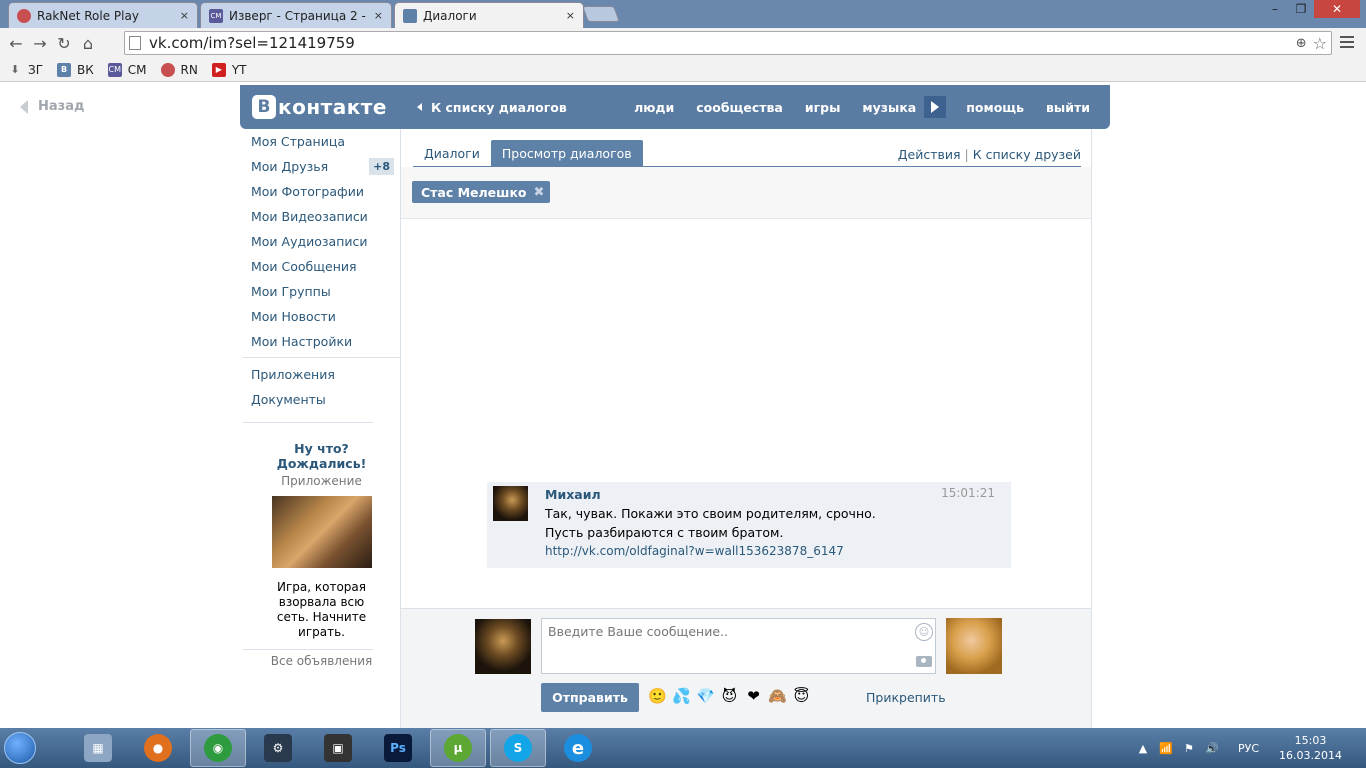  What do you see at coordinates (722, 43) in the screenshot?
I see `url-text: vk.com/im?sel=121419759` at bounding box center [722, 43].